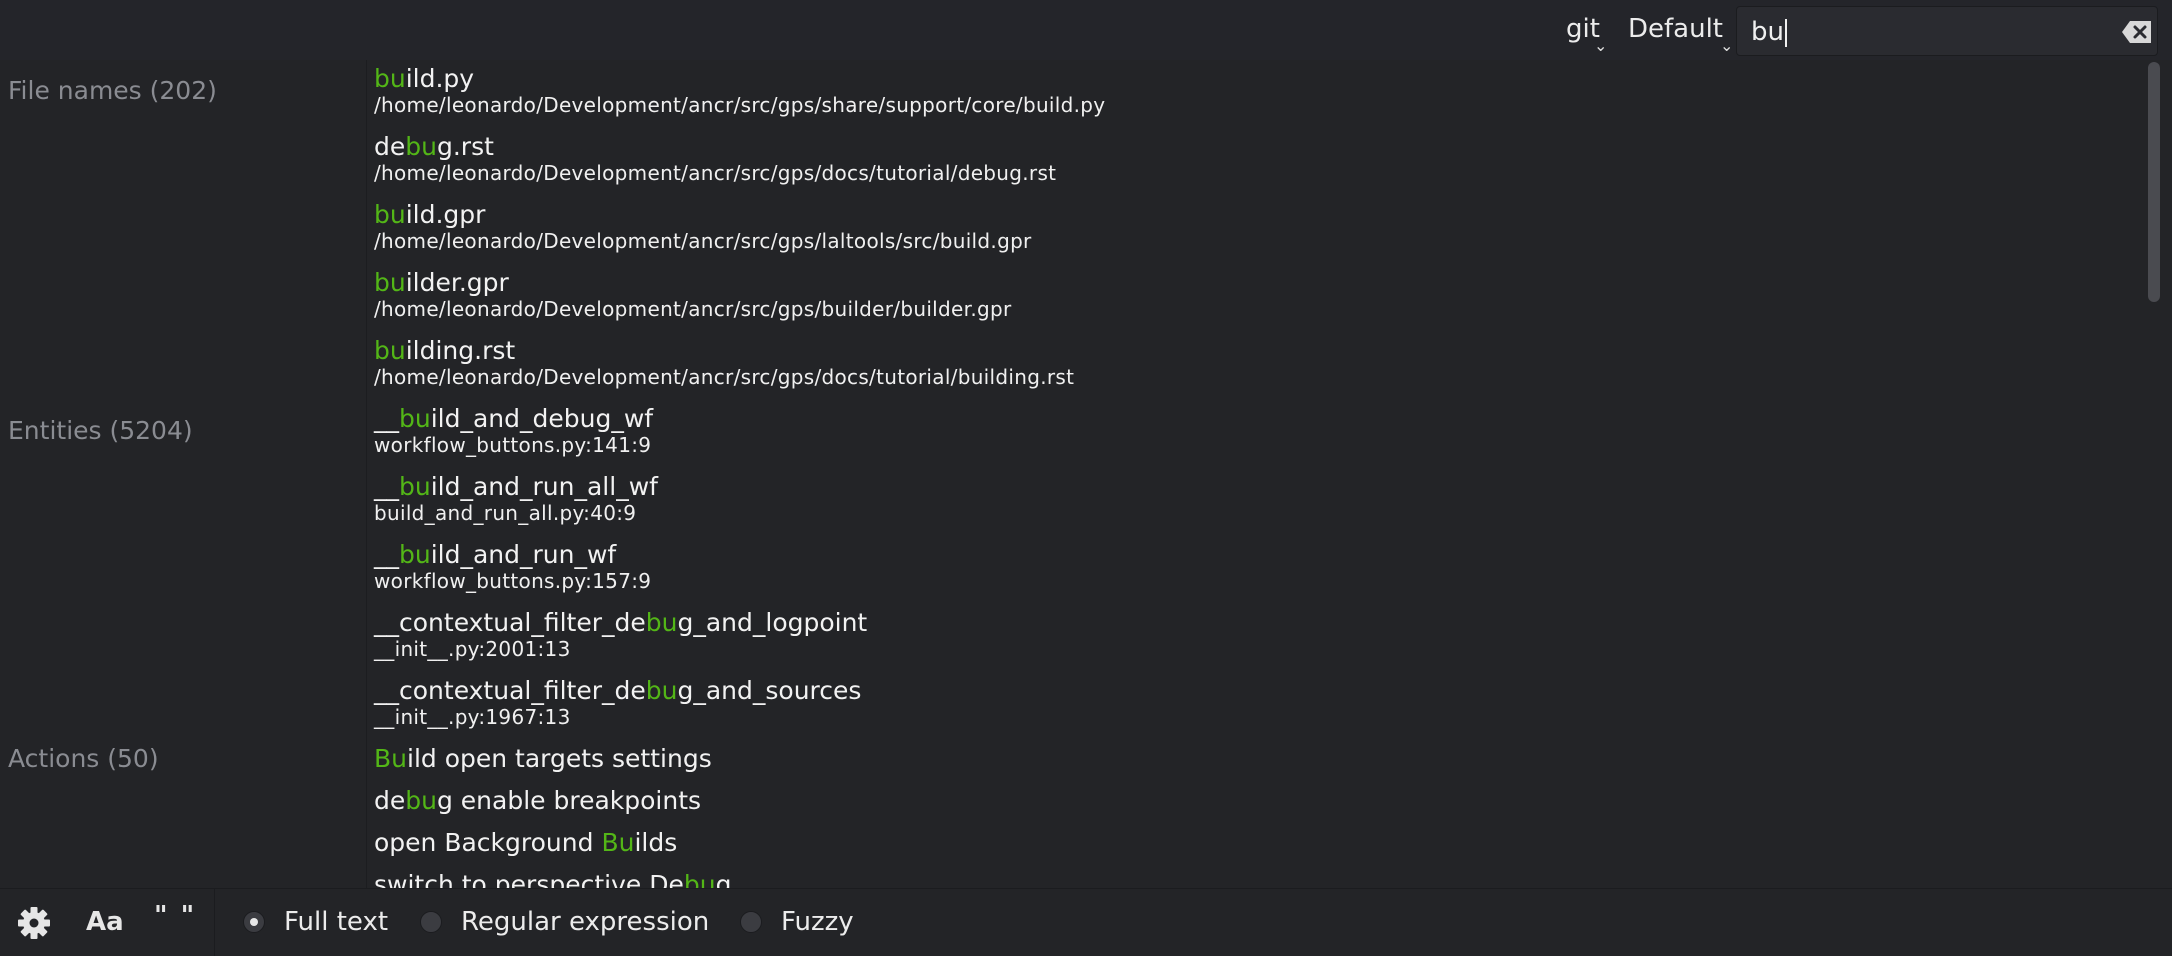  What do you see at coordinates (472, 717) in the screenshot?
I see `result-location: __init__.py:1967:13` at bounding box center [472, 717].